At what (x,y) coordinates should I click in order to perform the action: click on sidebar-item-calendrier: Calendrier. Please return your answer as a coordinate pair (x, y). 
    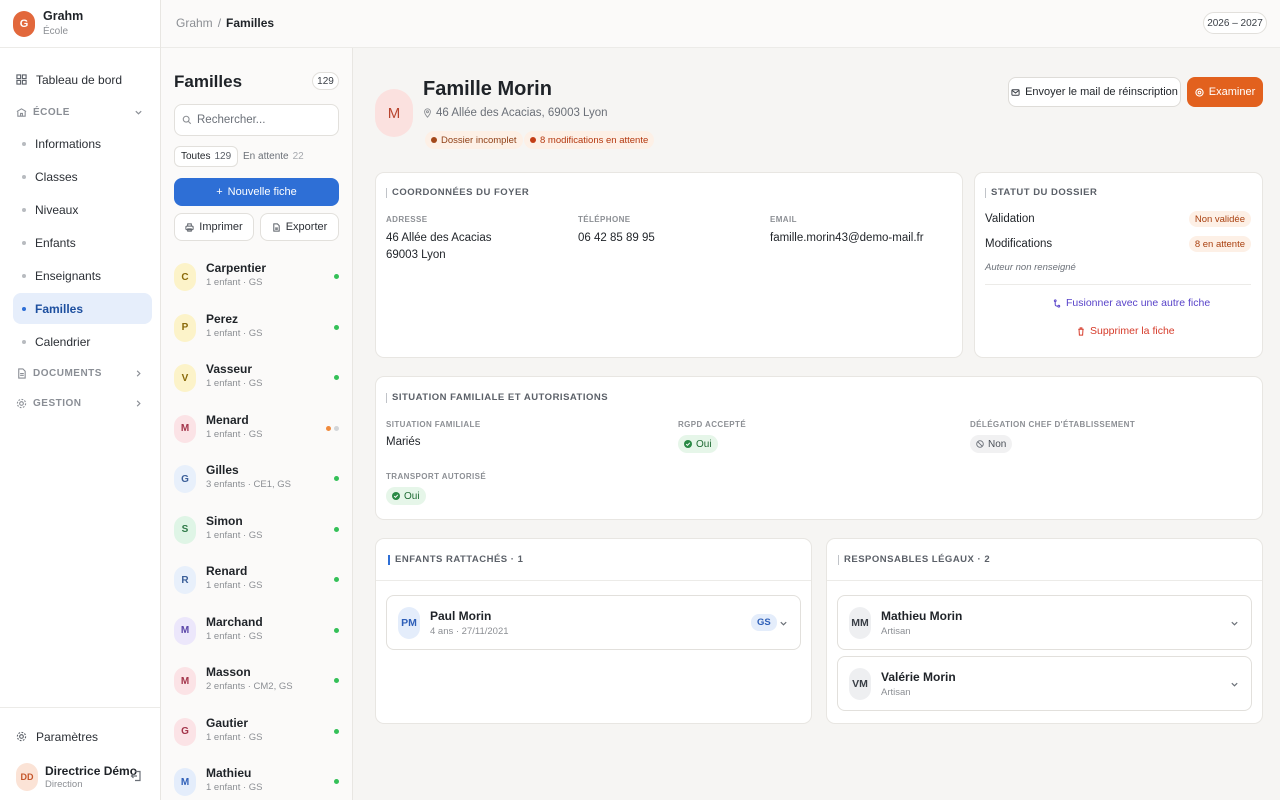
    Looking at the image, I should click on (82, 341).